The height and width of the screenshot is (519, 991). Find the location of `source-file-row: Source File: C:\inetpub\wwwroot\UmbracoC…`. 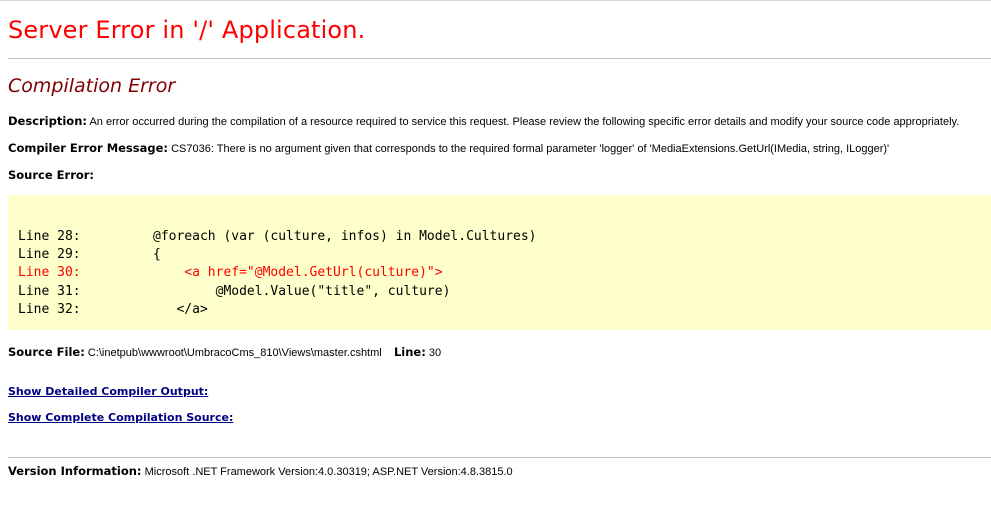

source-file-row: Source File: C:\inetpub\wwwroot\UmbracoC… is located at coordinates (224, 352).